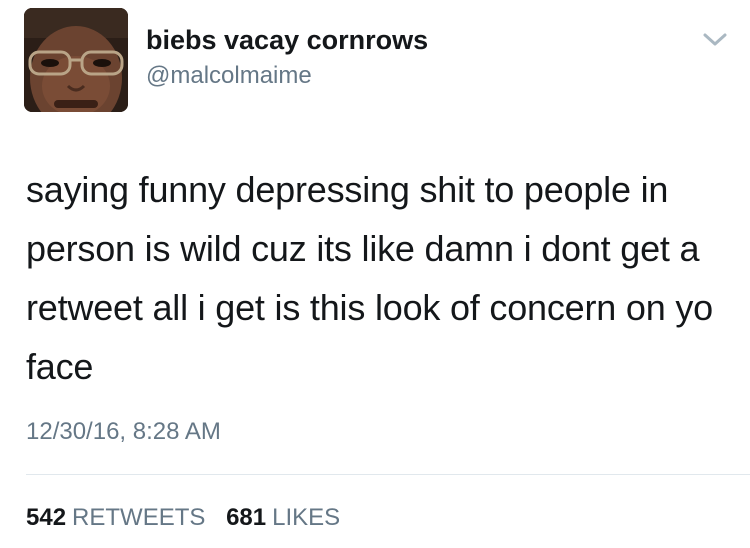  I want to click on retweets-label: RETWEETS, so click(139, 517).